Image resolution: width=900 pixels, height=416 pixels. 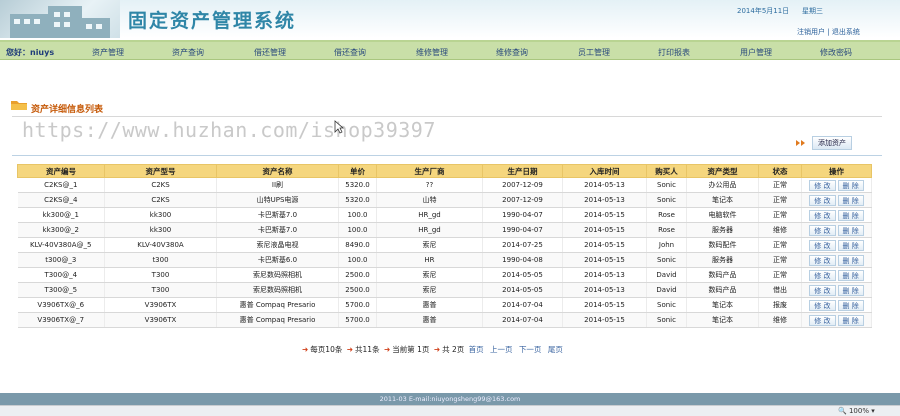 I want to click on table-cell: V3906TX@_6, so click(x=61, y=305).